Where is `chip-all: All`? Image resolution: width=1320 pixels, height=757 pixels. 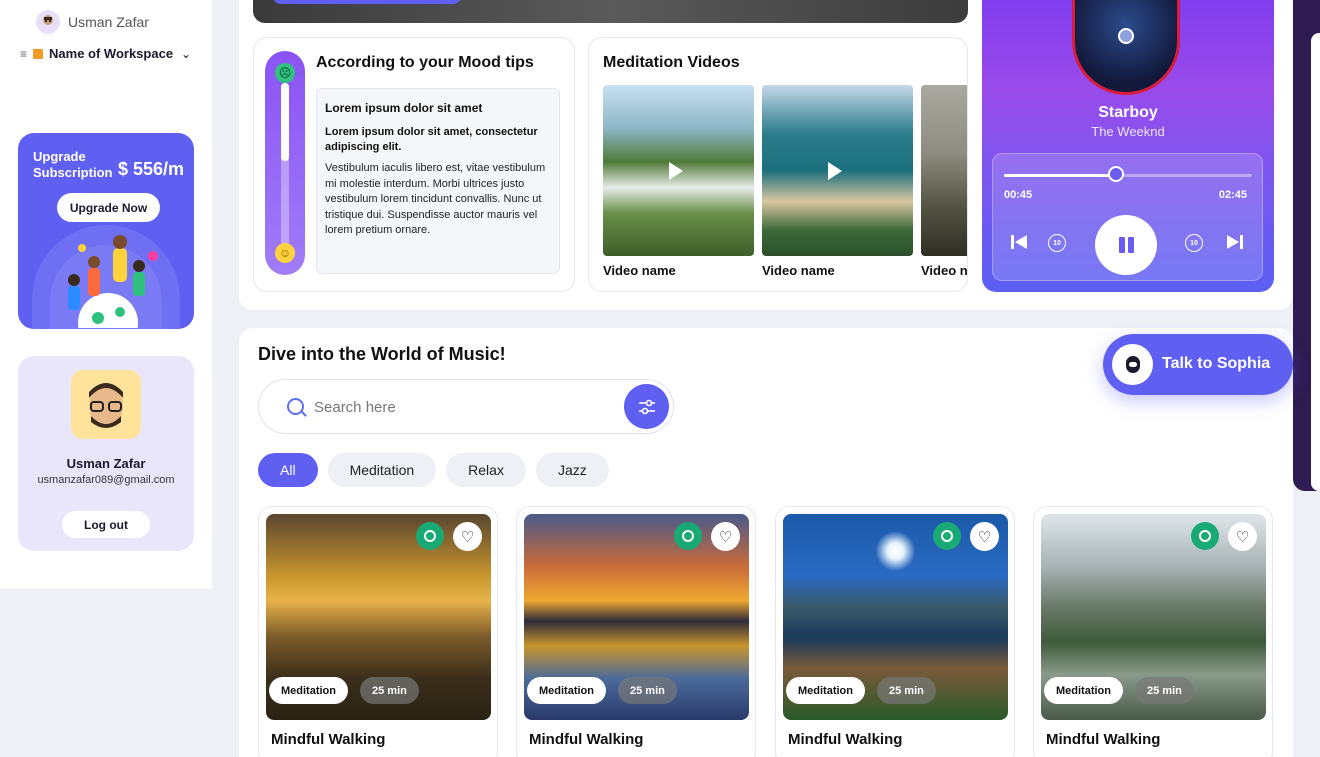
chip-all: All is located at coordinates (288, 470).